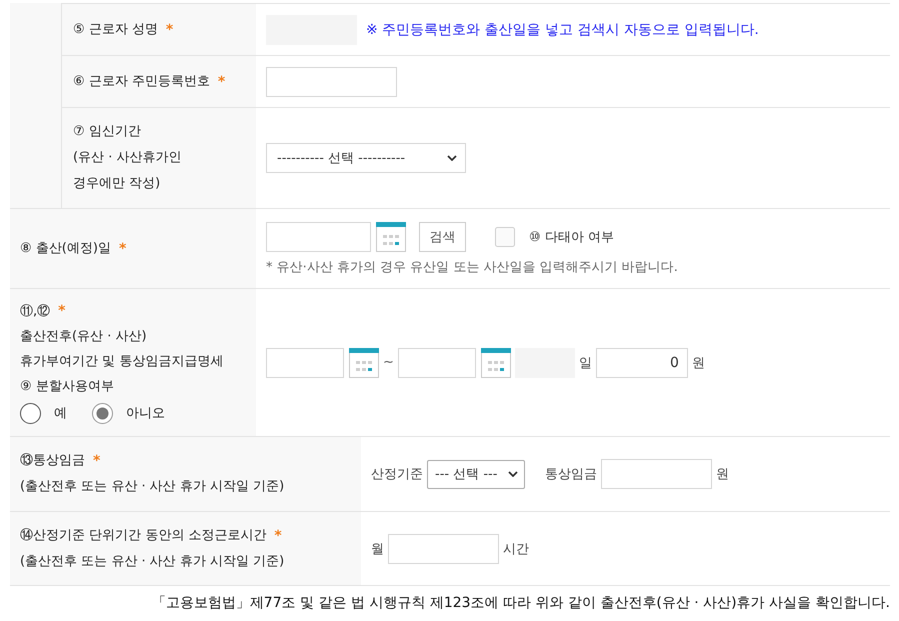 The image size is (899, 621). Describe the element at coordinates (115, 29) in the screenshot. I see `field-label: ⑤ 근로자 성명` at that location.